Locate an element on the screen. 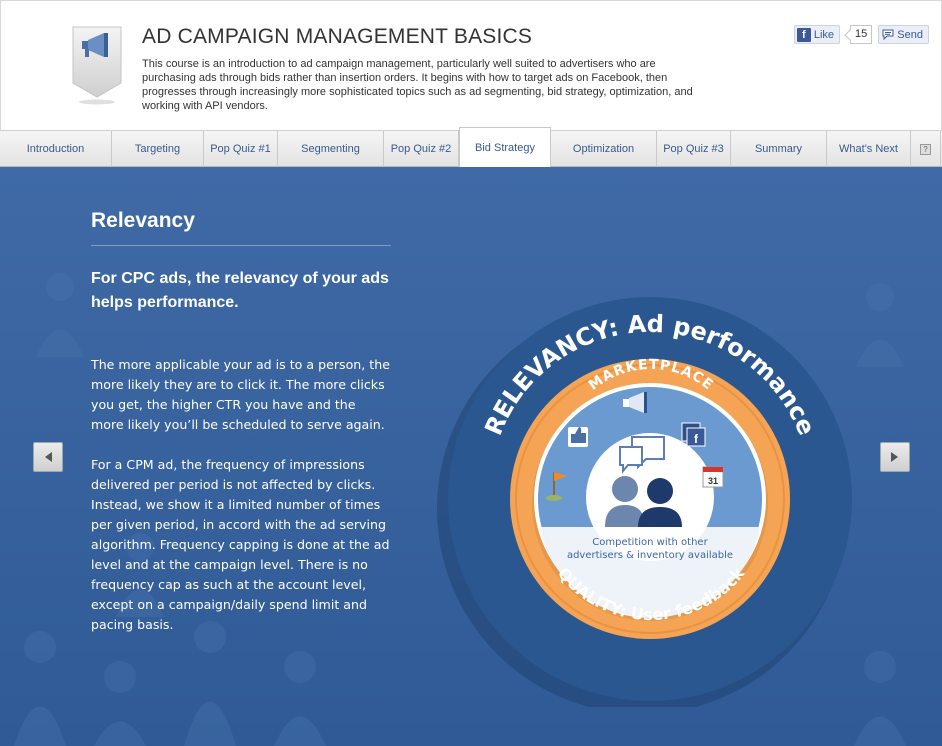 This screenshot has height=746, width=942. marketplace-caption-line-2: advertisers & inventory available is located at coordinates (650, 555).